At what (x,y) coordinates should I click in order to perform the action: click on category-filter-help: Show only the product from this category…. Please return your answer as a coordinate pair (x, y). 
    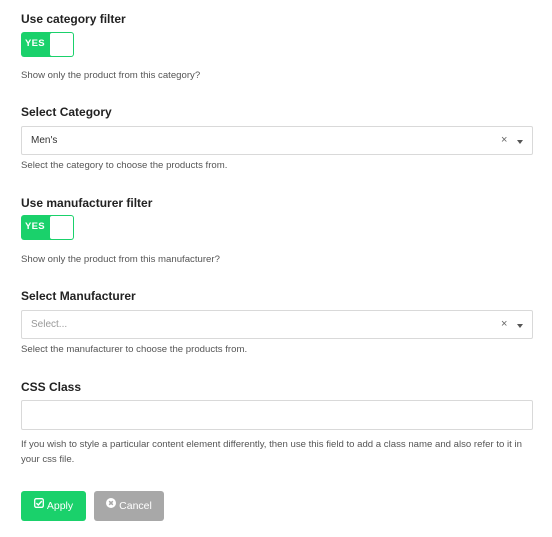
    Looking at the image, I should click on (111, 75).